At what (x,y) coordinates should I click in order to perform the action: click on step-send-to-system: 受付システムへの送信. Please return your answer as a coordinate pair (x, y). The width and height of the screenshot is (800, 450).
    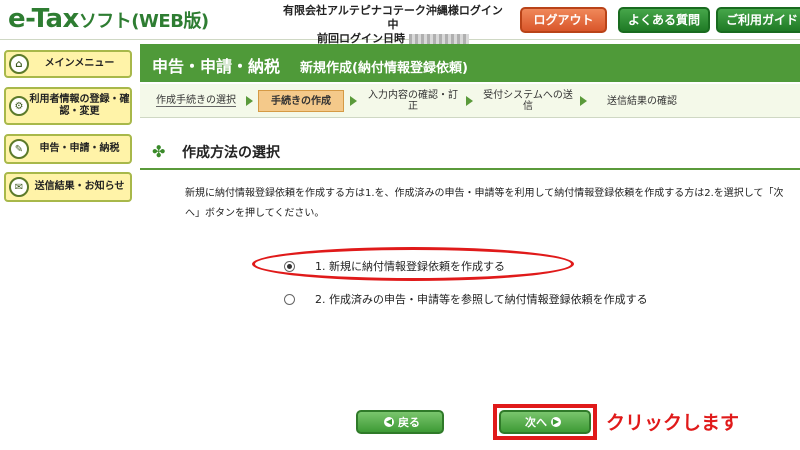
    Looking at the image, I should click on (528, 101).